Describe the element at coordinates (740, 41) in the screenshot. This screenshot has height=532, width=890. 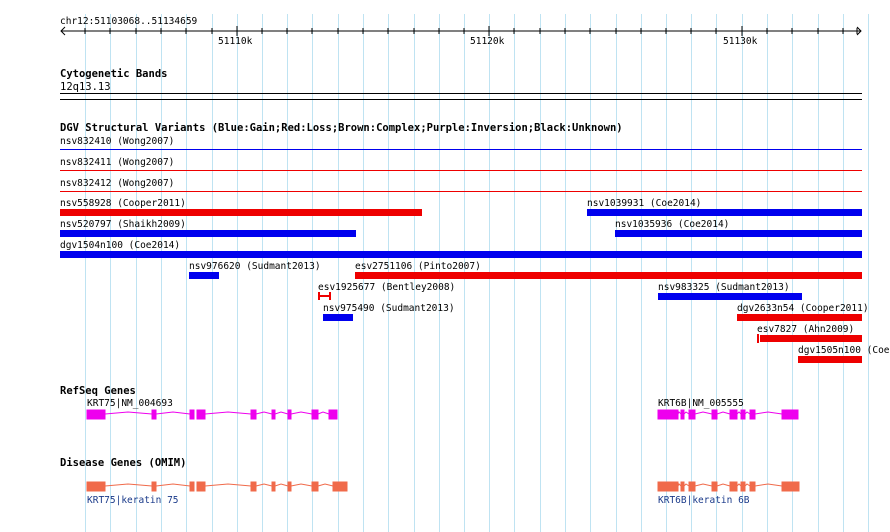
I see `tick-label: 51130k` at that location.